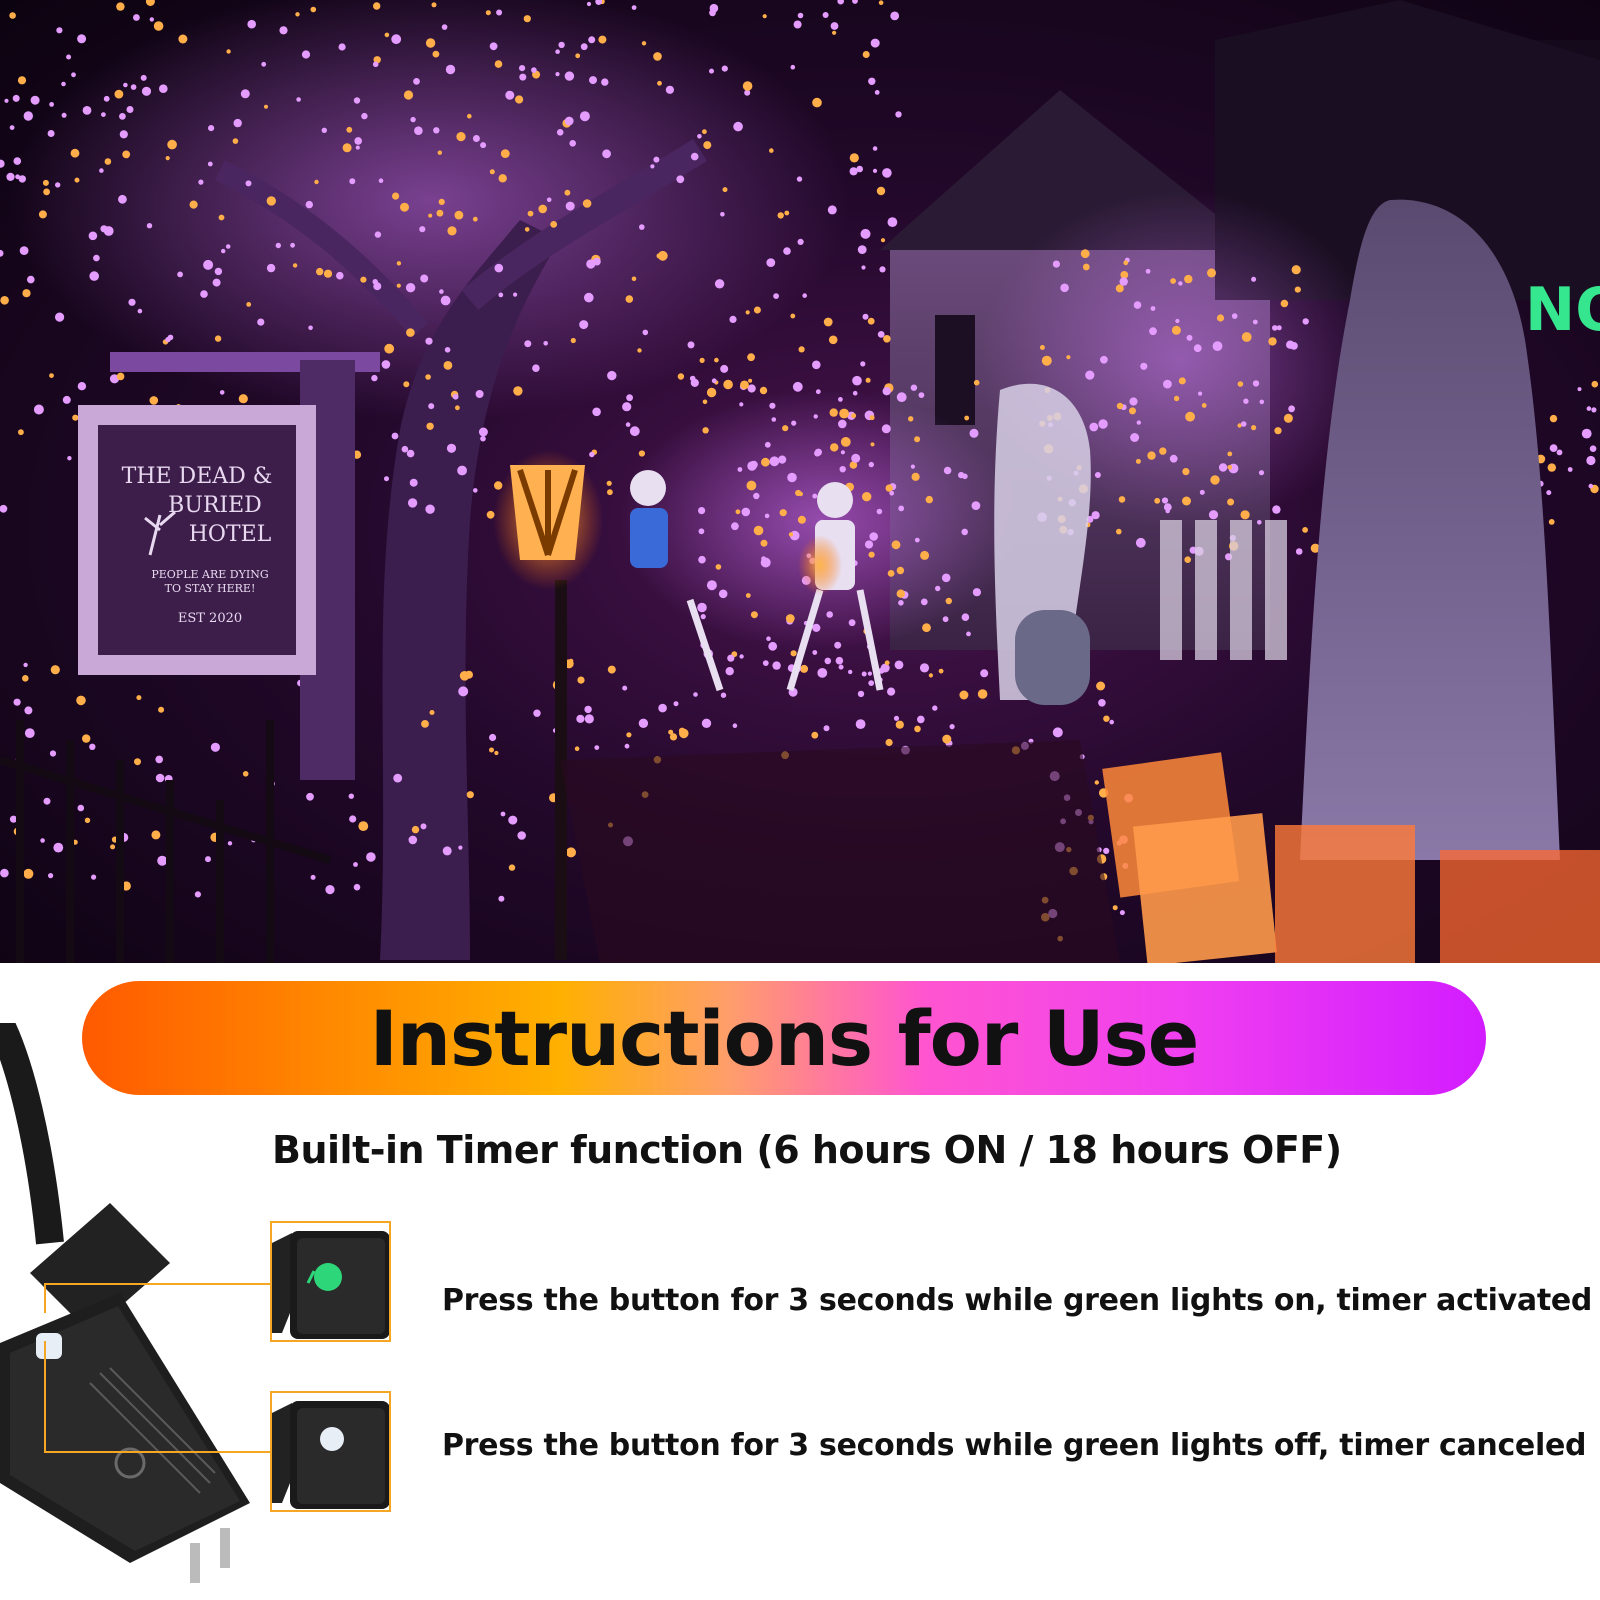 Image resolution: width=1600 pixels, height=1600 pixels. Describe the element at coordinates (1052, 657) in the screenshot. I see `tombstone` at that location.